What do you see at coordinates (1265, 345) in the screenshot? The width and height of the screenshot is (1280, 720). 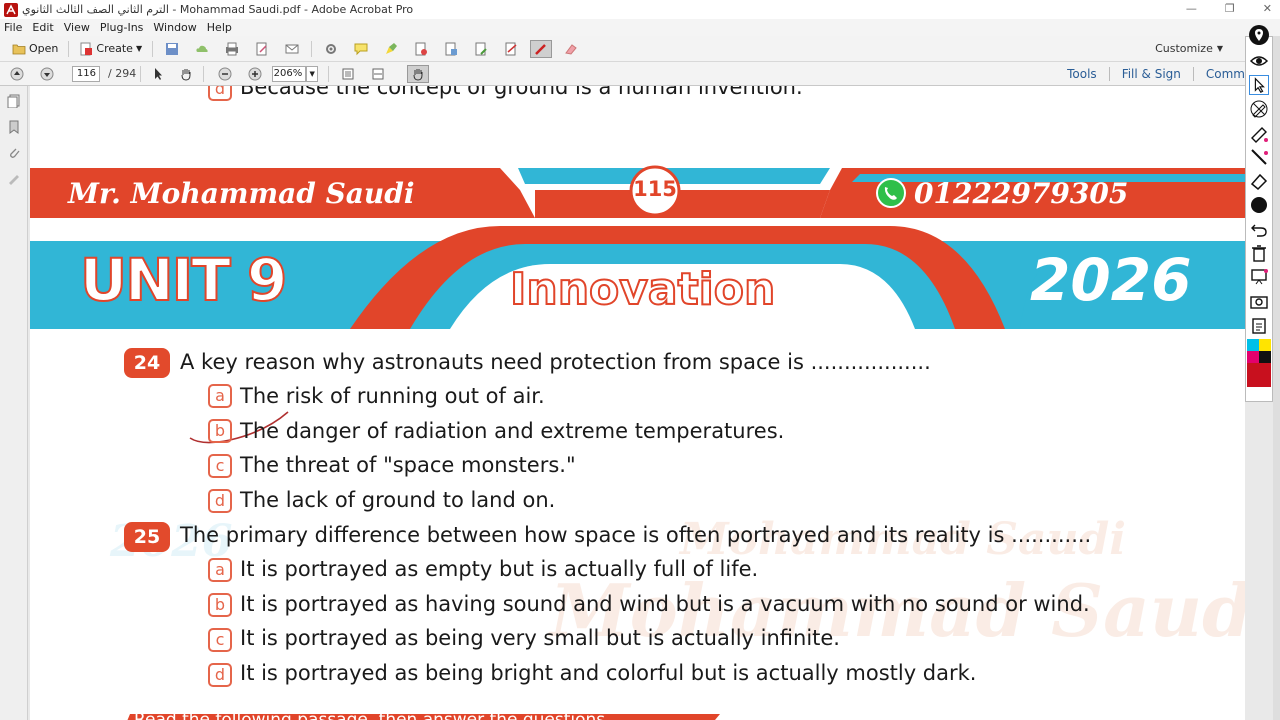 I see `color-swatch-yellow` at bounding box center [1265, 345].